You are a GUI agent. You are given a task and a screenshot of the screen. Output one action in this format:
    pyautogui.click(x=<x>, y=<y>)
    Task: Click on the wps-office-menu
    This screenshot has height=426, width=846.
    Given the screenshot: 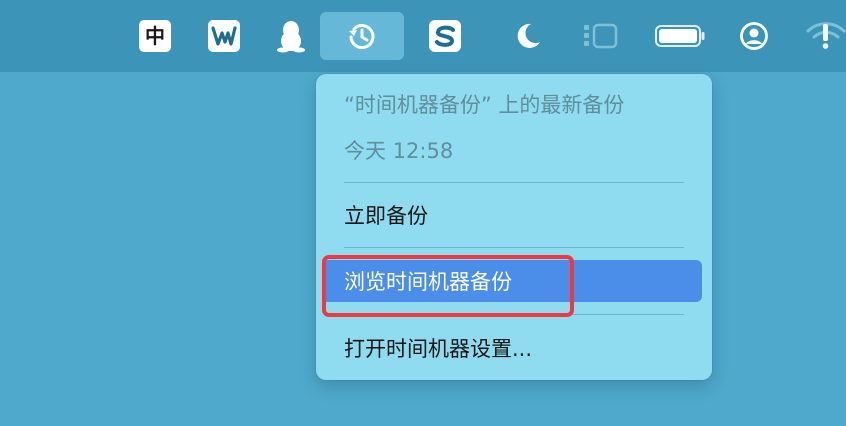 What is the action you would take?
    pyautogui.click(x=224, y=36)
    